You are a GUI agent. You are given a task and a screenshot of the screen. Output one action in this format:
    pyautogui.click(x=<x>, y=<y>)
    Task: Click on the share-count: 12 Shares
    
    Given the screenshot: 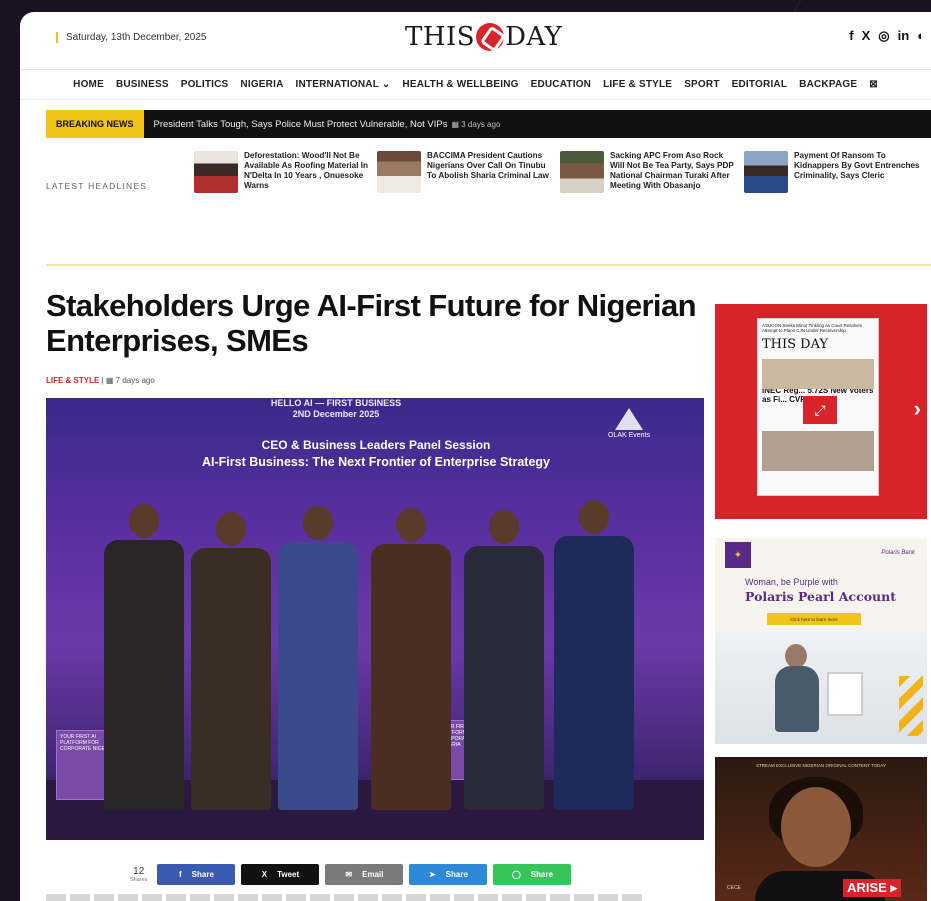 What is the action you would take?
    pyautogui.click(x=138, y=874)
    